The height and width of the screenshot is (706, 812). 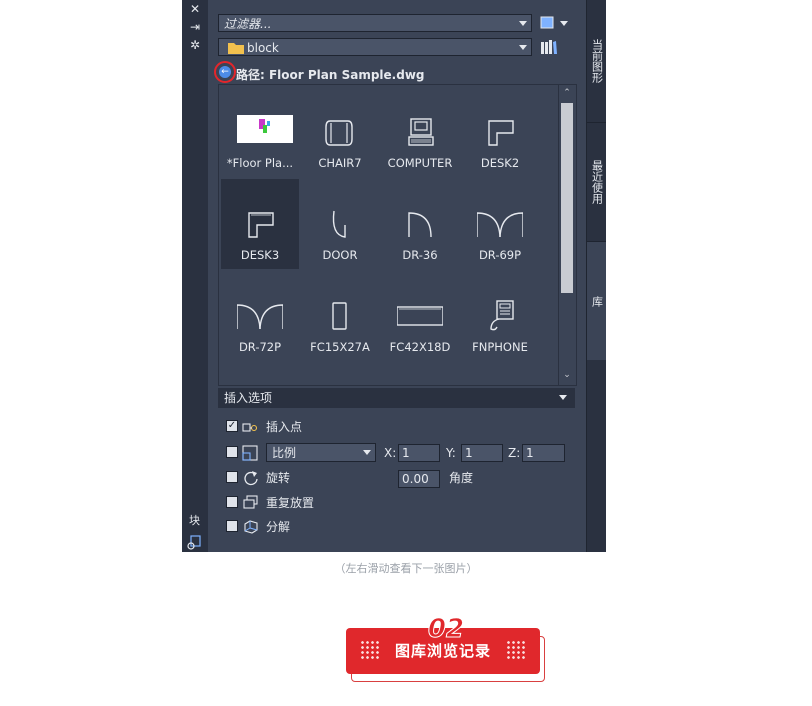 I want to click on dr69p-icon, so click(x=500, y=225).